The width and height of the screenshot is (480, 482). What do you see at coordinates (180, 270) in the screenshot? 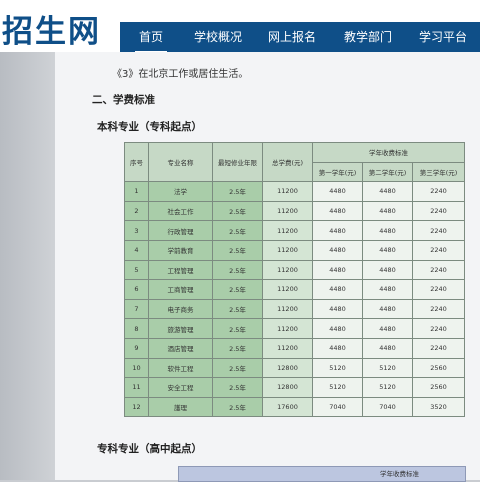
I see `row-major: 工程管理` at bounding box center [180, 270].